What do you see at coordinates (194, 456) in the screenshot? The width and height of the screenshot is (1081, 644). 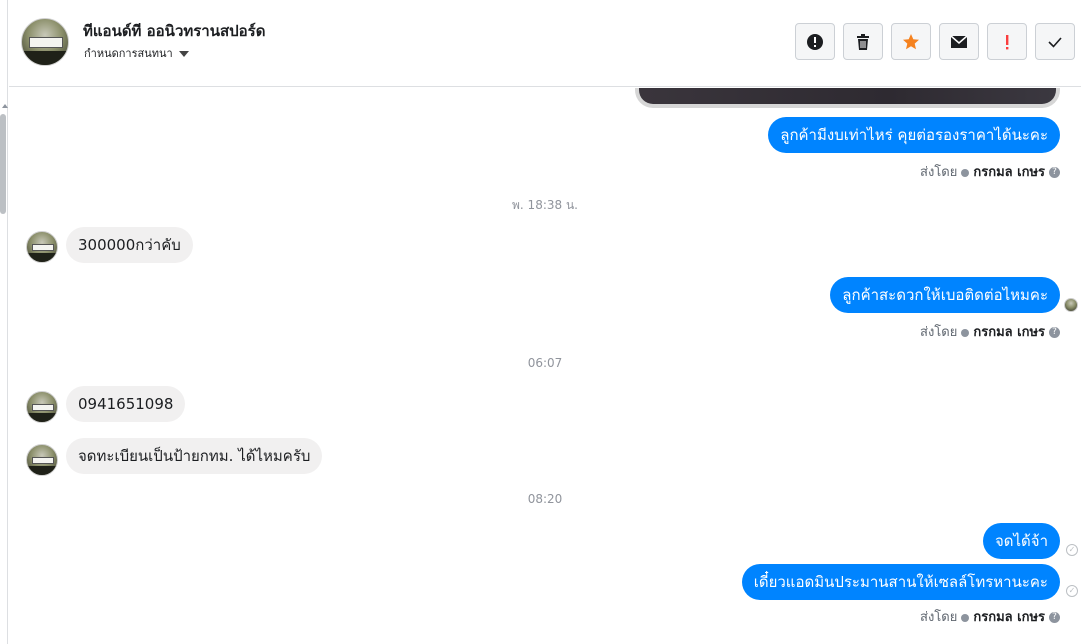 I see `message-bubble-incoming: จดทะเบียนเป็นป้ายกทม. ได้ไหมครับ` at bounding box center [194, 456].